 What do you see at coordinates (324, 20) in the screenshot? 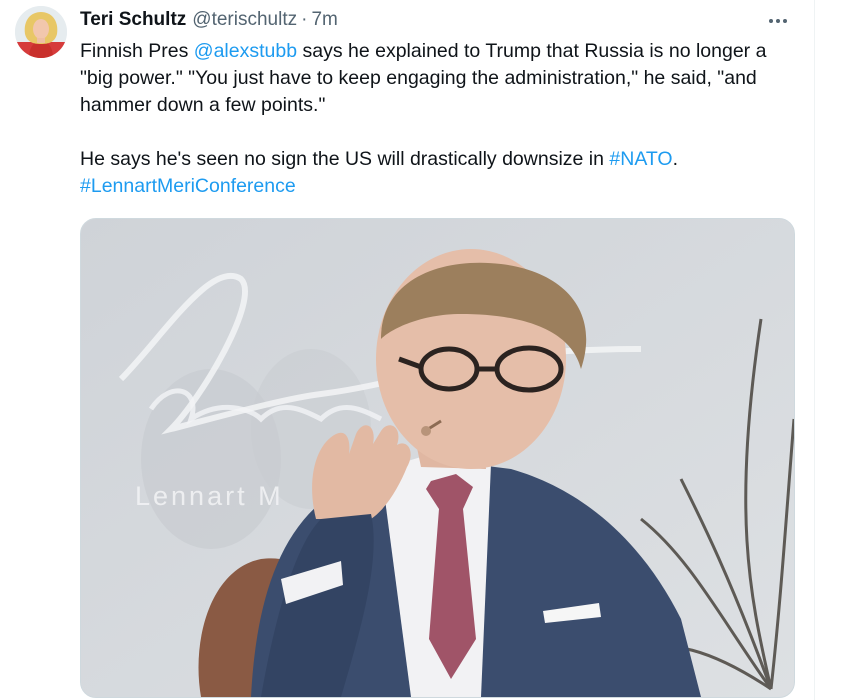
I see `timestamp: 7m` at bounding box center [324, 20].